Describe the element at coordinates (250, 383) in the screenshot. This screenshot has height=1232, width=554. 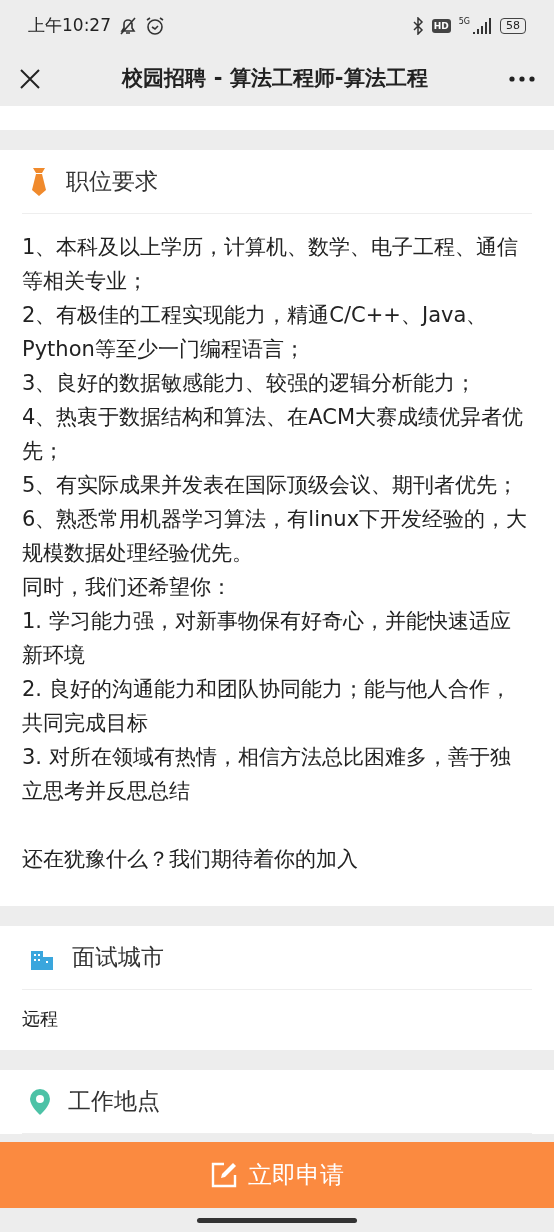
I see `body-text: 3、良好的数据敏感能力、较强的逻辑分析能力；` at that location.